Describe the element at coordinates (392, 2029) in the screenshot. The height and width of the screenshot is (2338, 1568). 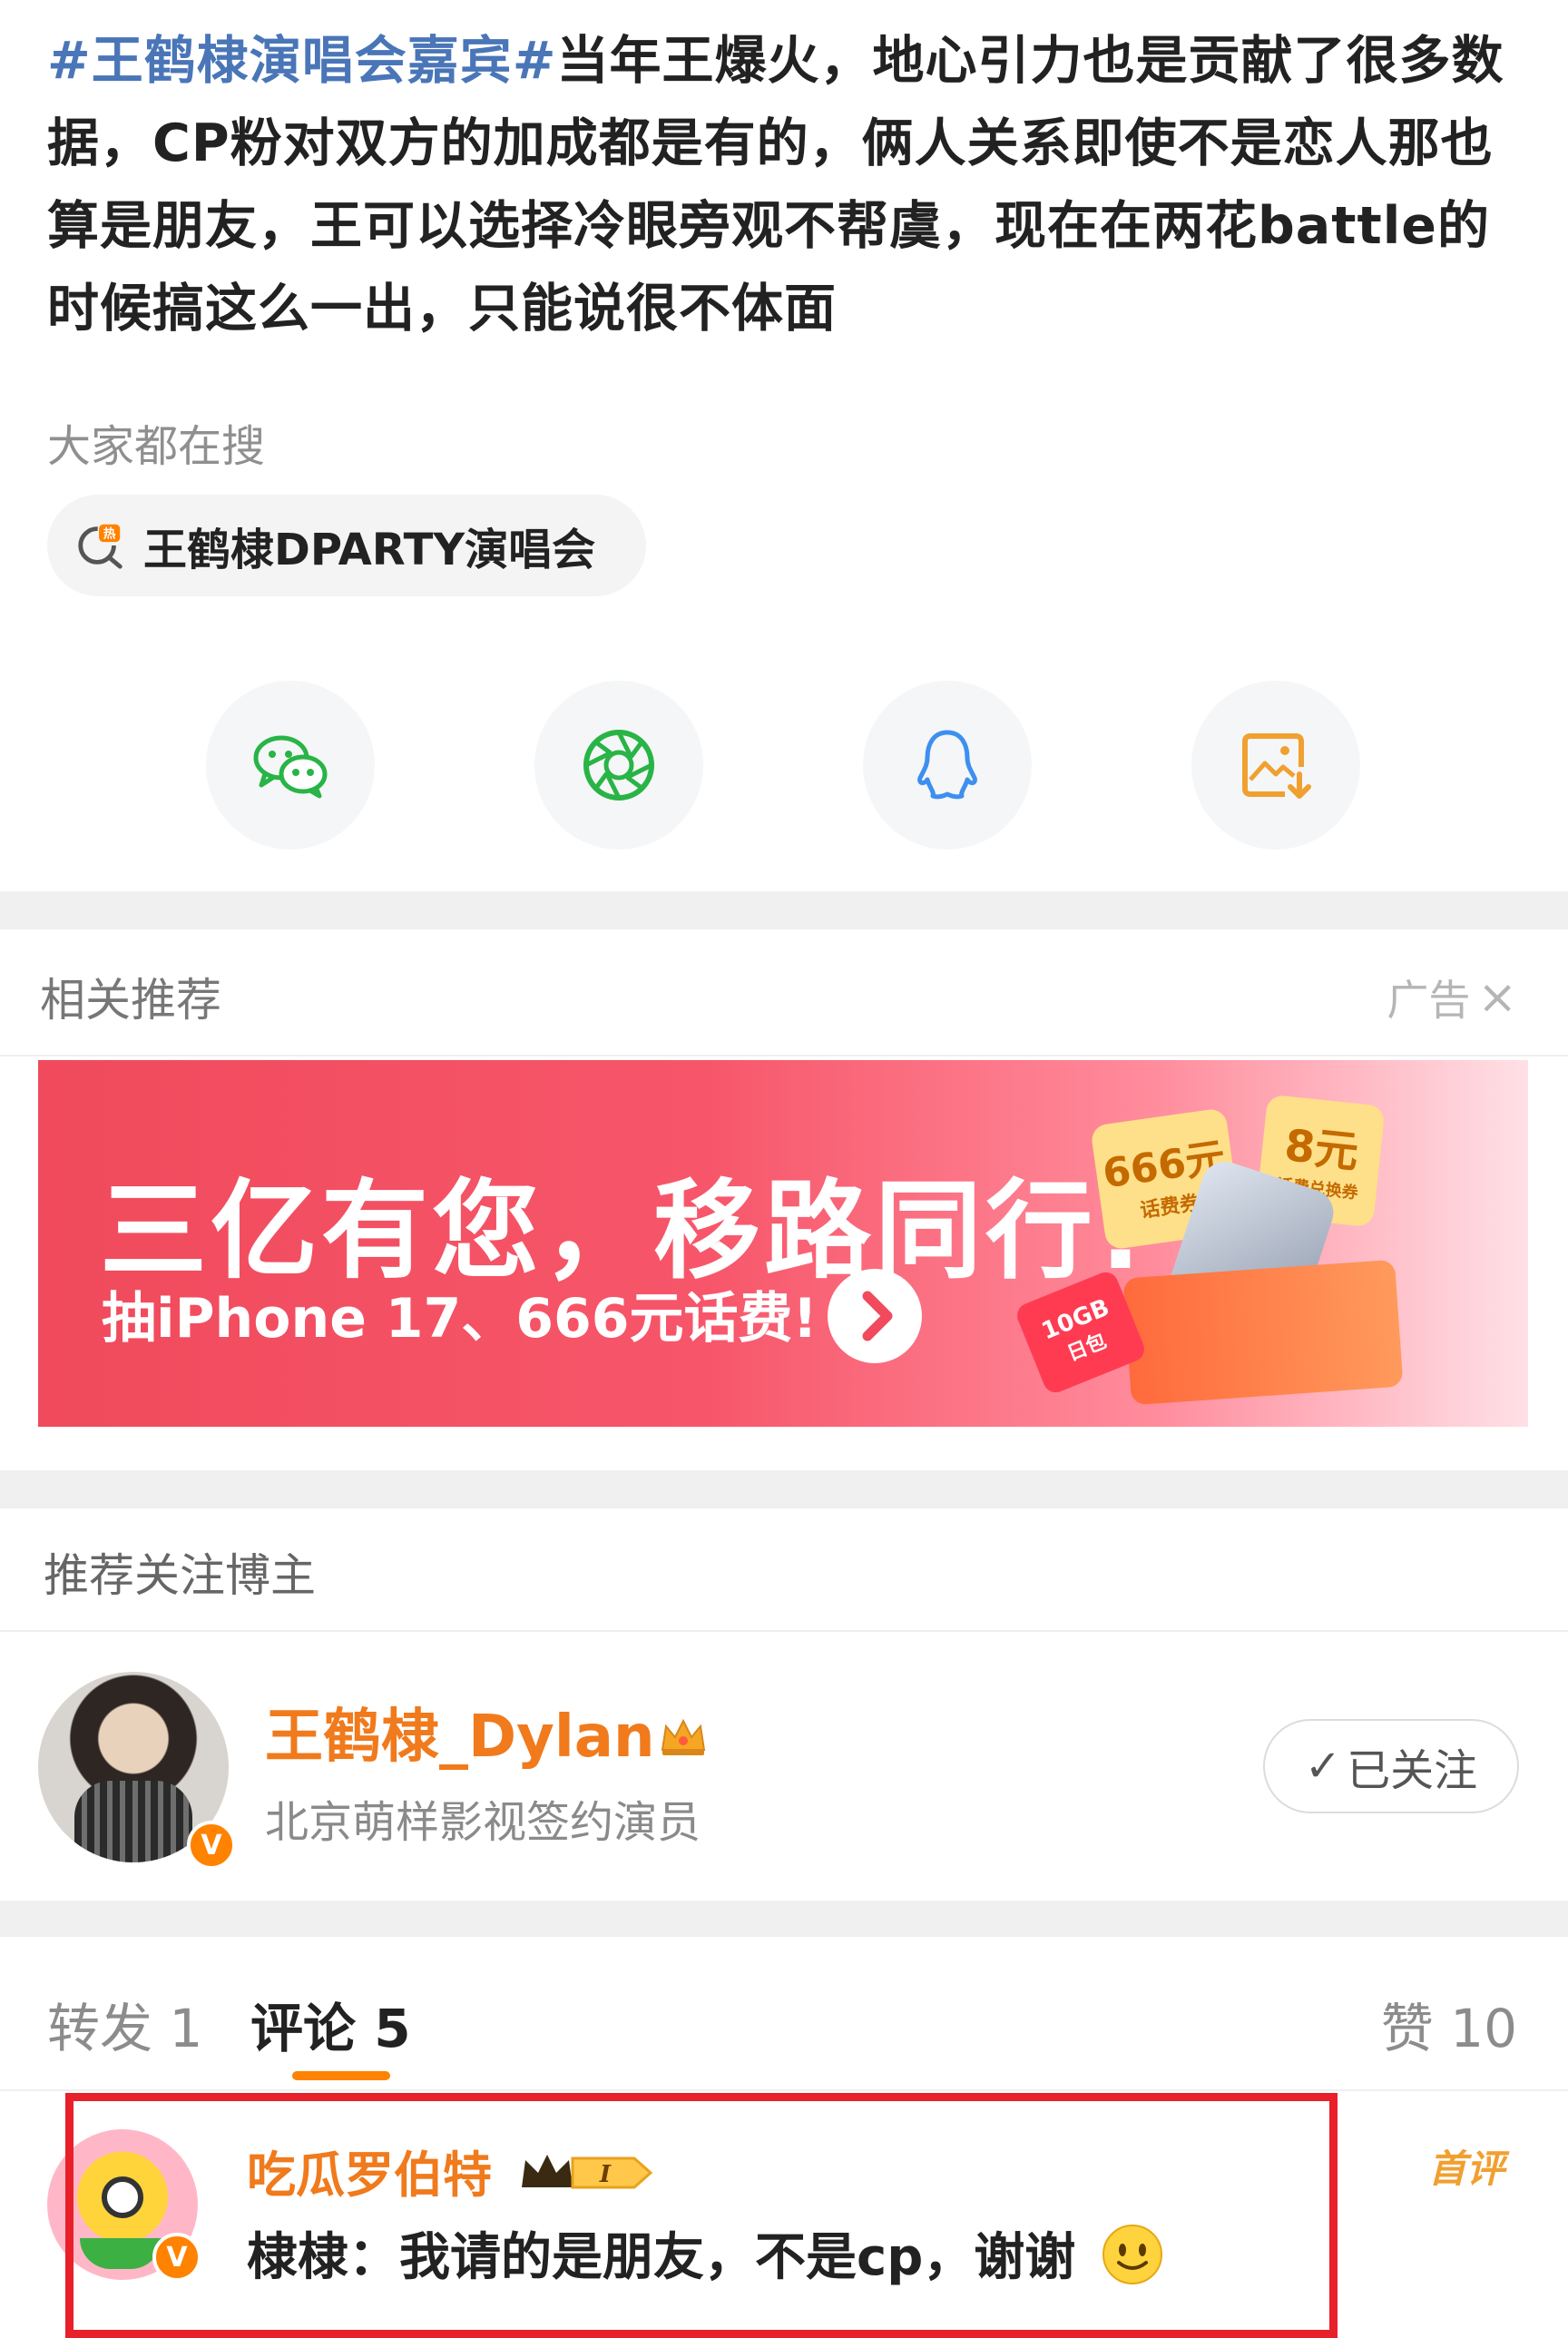
I see `tab-comments-count: 5` at that location.